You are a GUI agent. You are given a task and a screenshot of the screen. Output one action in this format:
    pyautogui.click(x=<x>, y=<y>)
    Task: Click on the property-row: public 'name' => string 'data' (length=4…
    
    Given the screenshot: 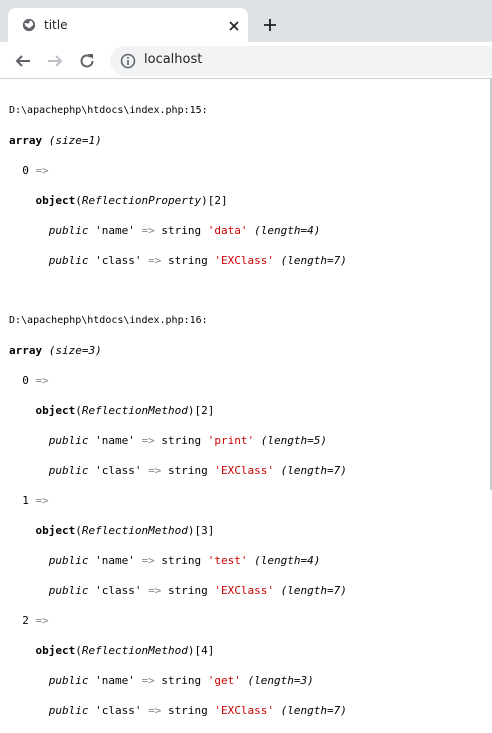 What is the action you would take?
    pyautogui.click(x=184, y=230)
    